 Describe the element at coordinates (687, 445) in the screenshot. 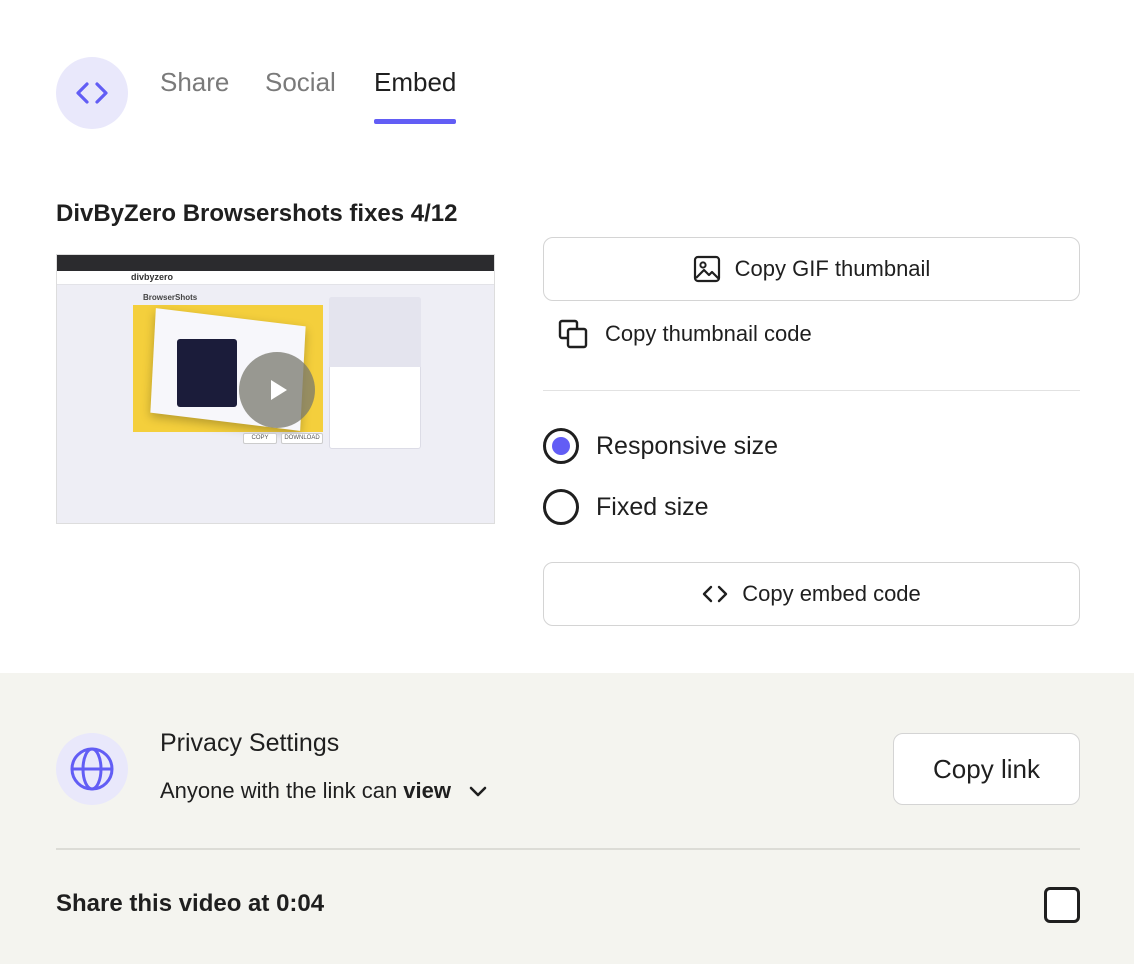

I see `responsive-size-label: Responsive size` at that location.